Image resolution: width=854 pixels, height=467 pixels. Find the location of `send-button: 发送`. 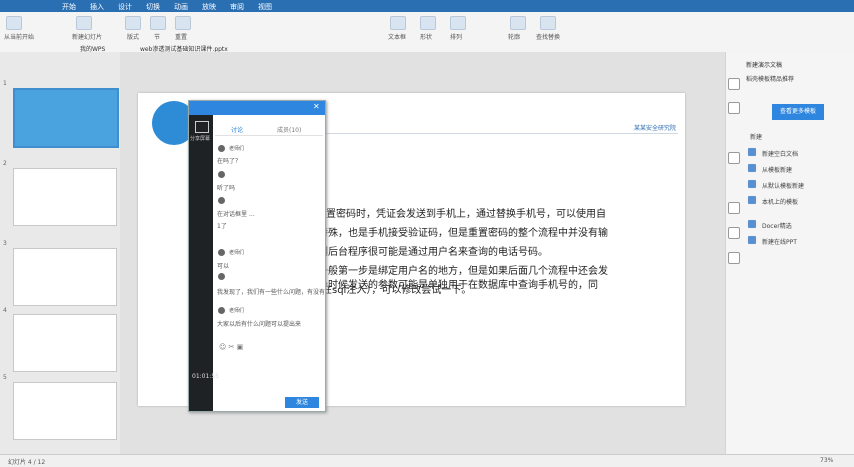

send-button: 发送 is located at coordinates (302, 402).